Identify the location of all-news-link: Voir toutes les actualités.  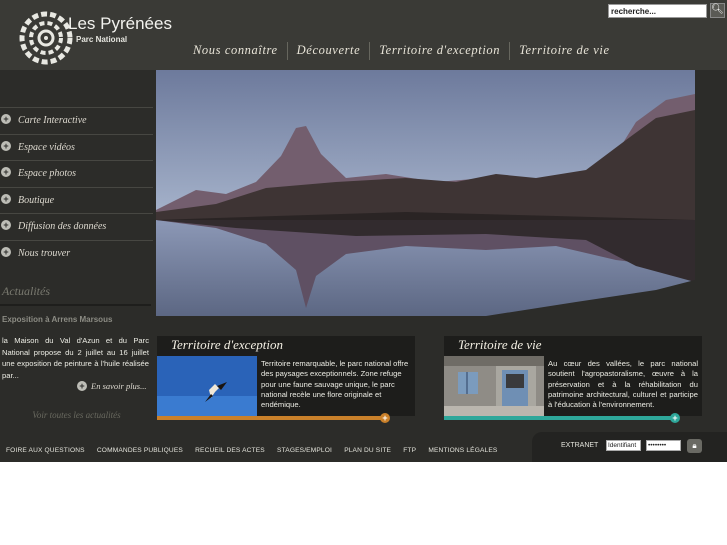
(76, 415).